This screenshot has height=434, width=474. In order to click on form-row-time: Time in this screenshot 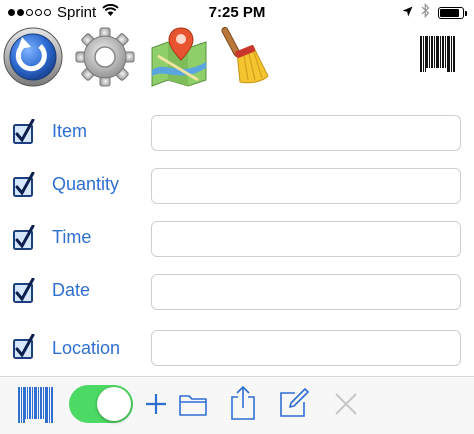, I will do `click(237, 241)`.